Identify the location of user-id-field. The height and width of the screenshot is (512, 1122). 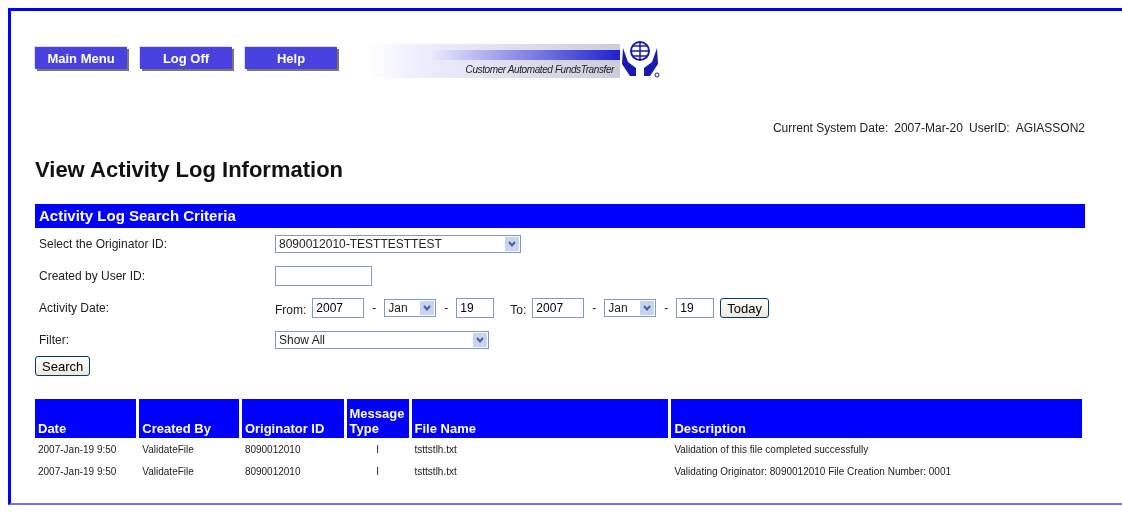
(323, 276).